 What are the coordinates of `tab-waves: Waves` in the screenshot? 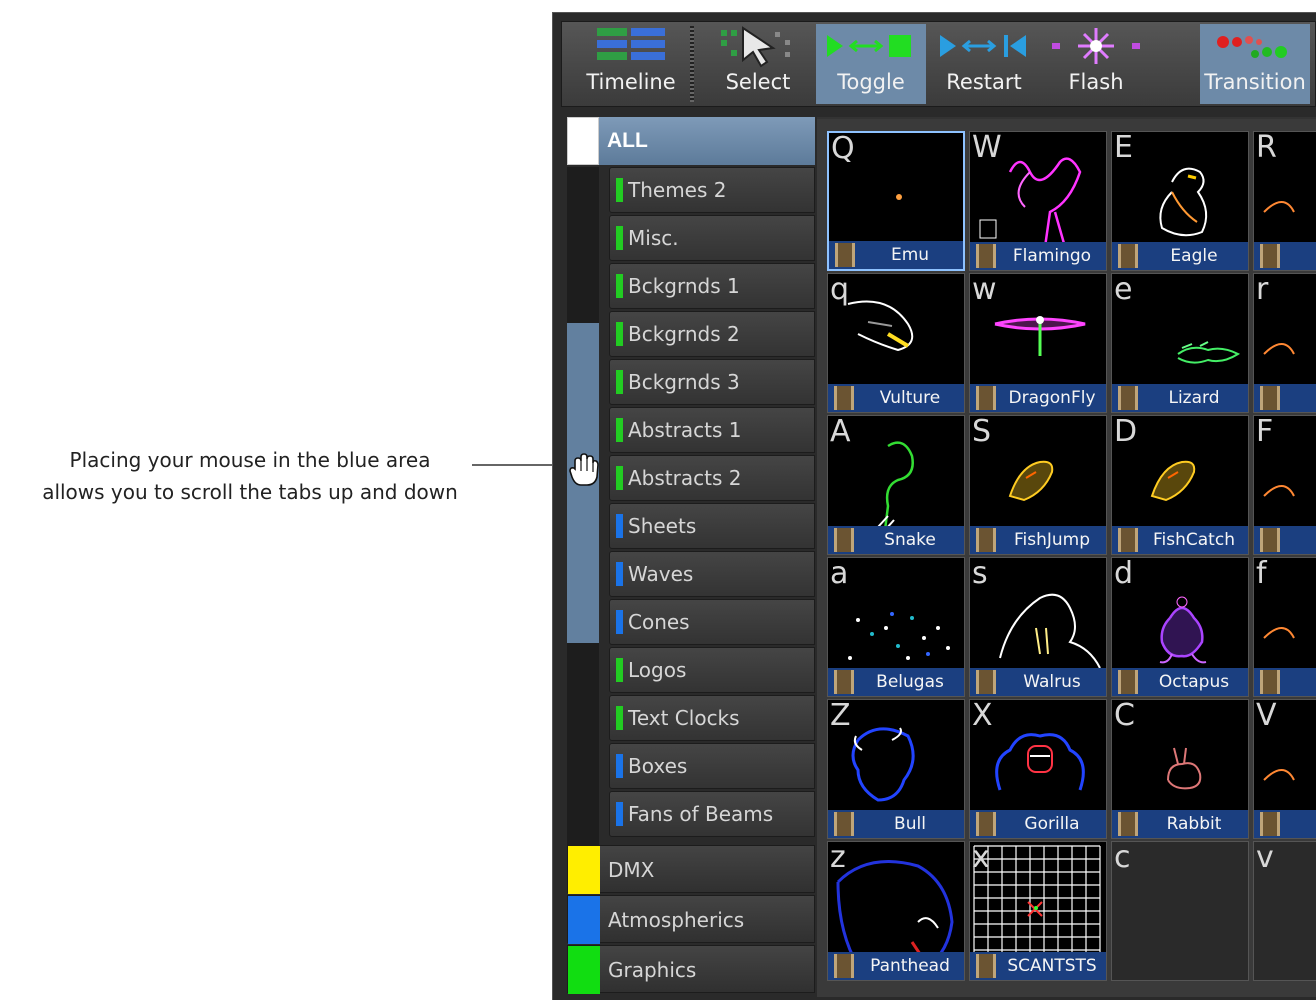 It's located at (712, 574).